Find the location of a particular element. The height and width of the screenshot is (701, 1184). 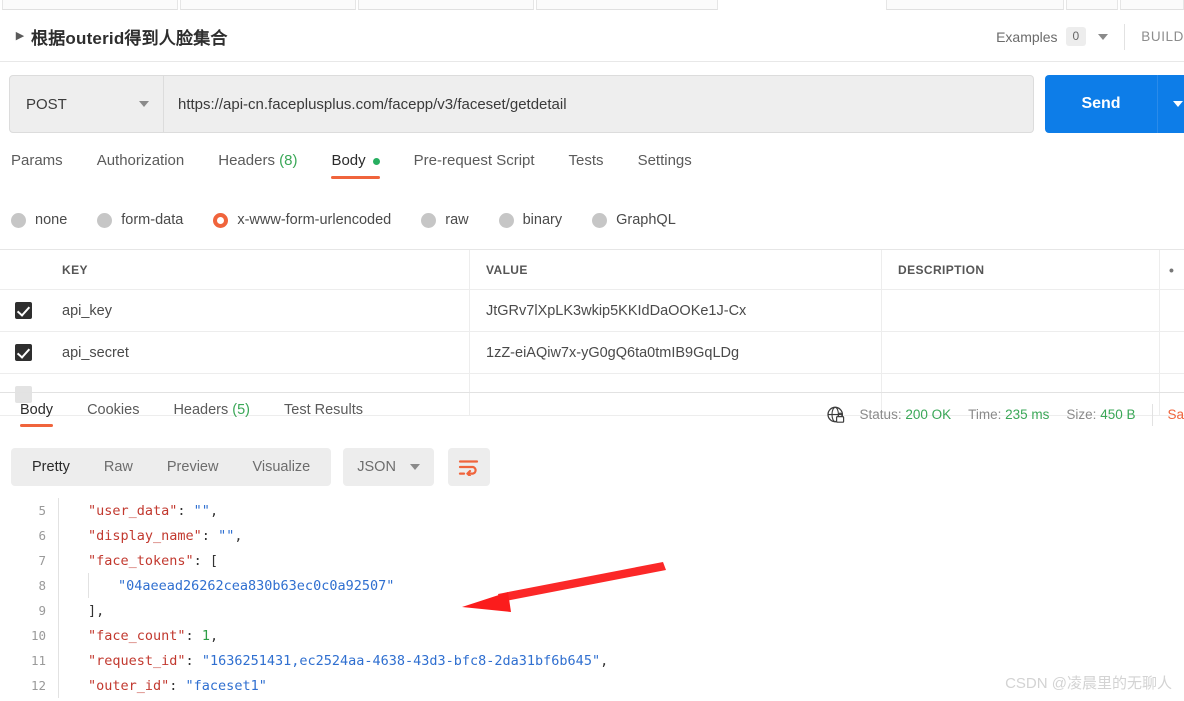

code-token: : is located at coordinates (185, 510).